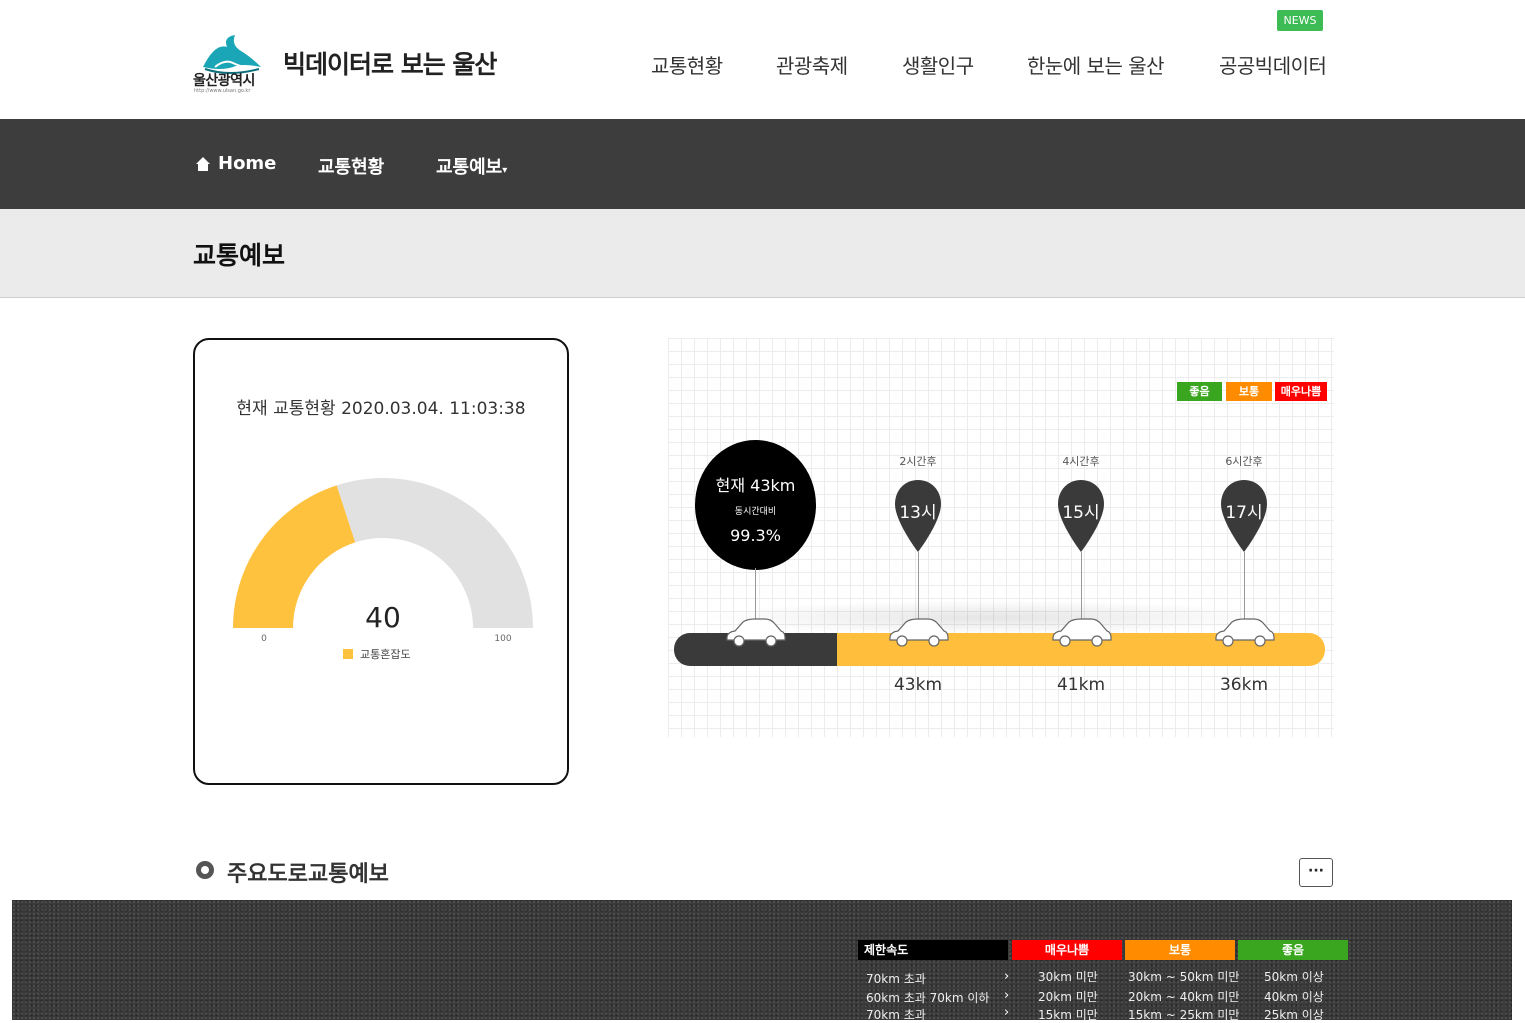  I want to click on news-badge: NEWS, so click(1300, 20).